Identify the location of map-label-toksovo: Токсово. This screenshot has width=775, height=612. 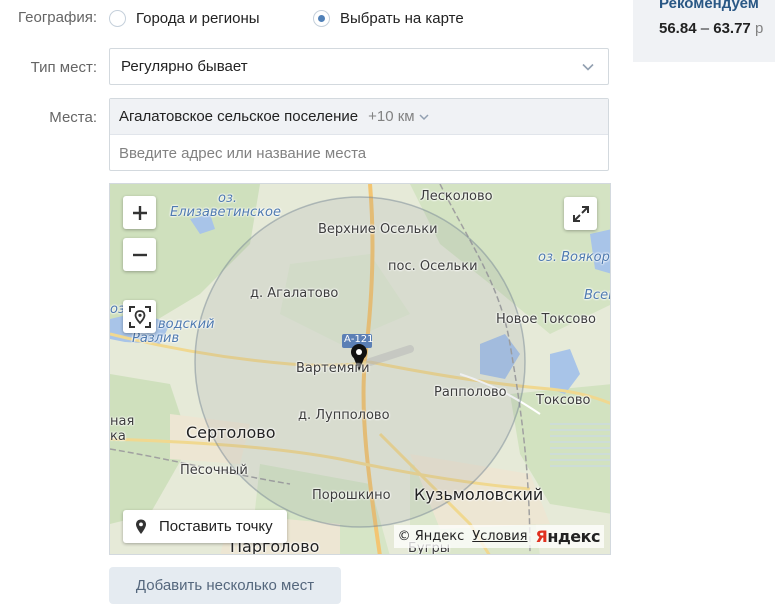
(563, 400).